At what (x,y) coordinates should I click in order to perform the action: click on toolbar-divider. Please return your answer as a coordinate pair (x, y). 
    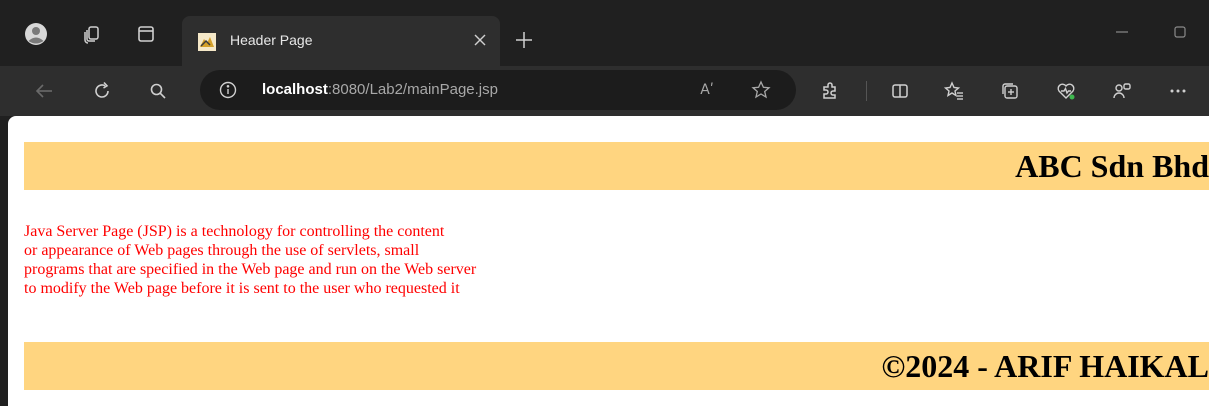
    Looking at the image, I should click on (866, 91).